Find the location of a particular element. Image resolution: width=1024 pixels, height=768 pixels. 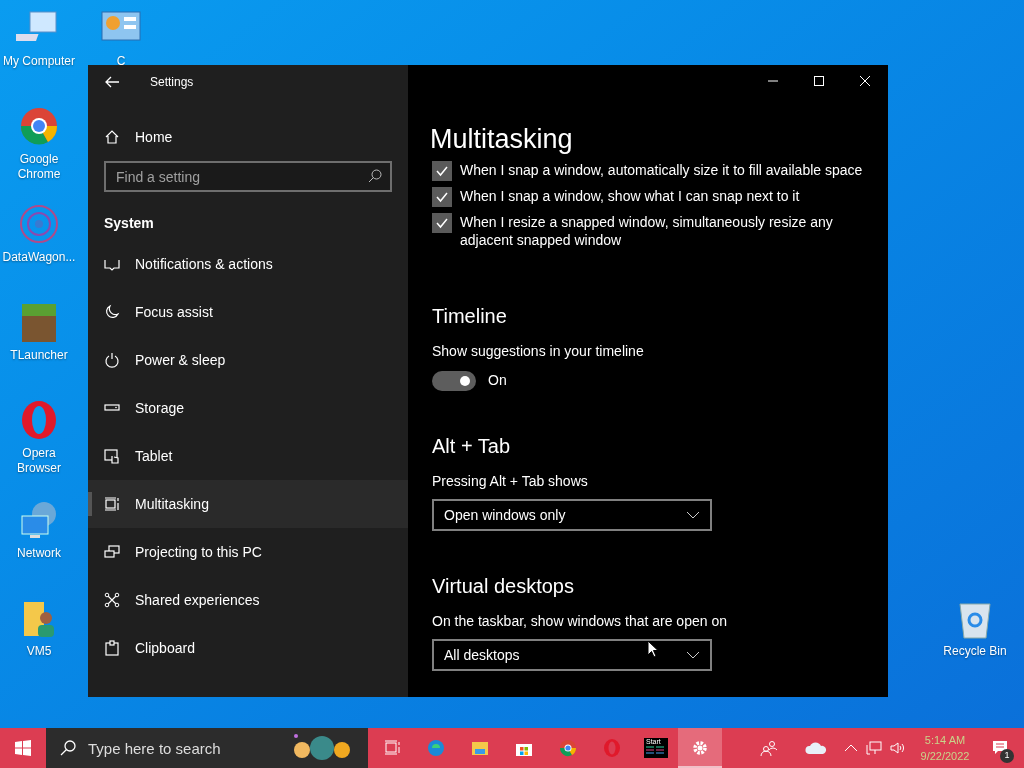

checkbox-label: When I resize a snapped window, simultaneously resize any adjacent snapped window is located at coordinates (647, 231).